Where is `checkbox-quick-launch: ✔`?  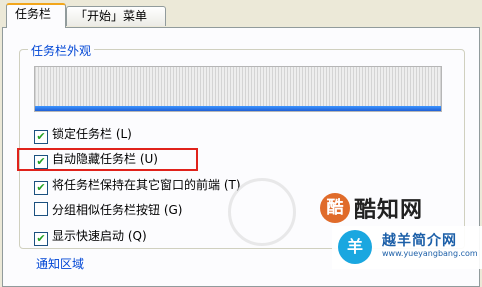 checkbox-quick-launch: ✔ is located at coordinates (41, 239).